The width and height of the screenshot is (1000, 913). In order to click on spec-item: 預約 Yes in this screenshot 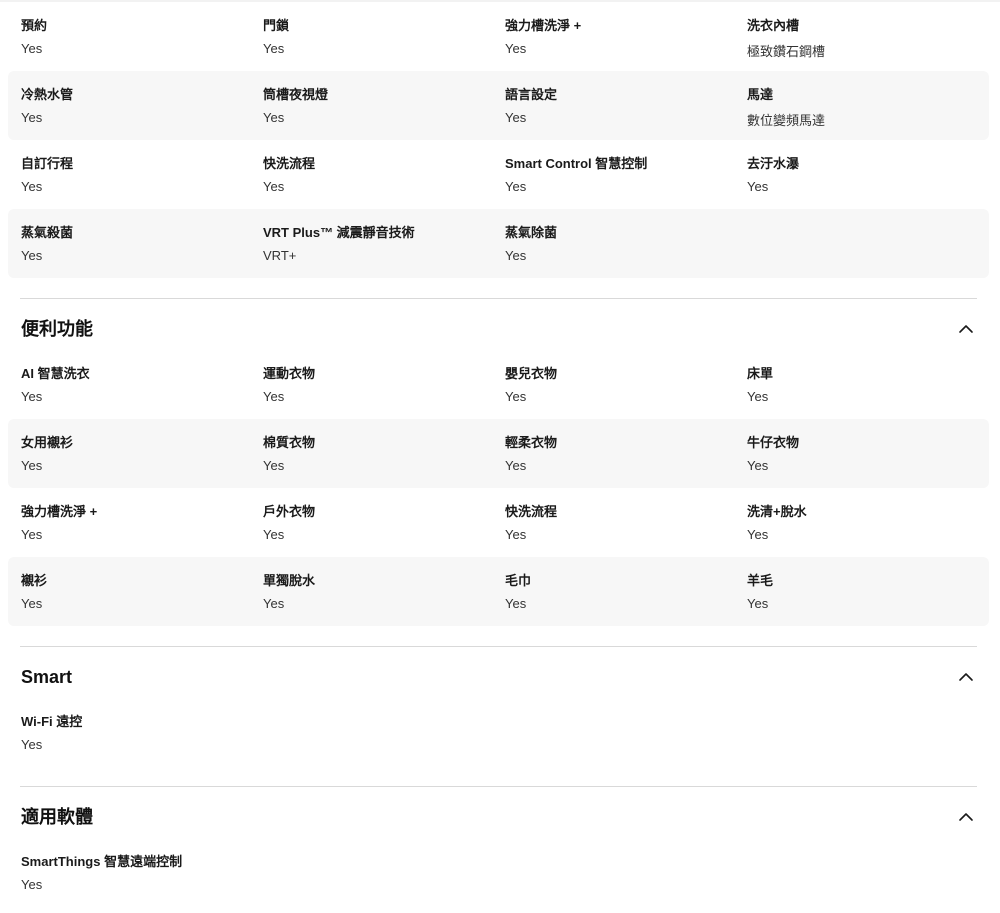, I will do `click(142, 36)`.